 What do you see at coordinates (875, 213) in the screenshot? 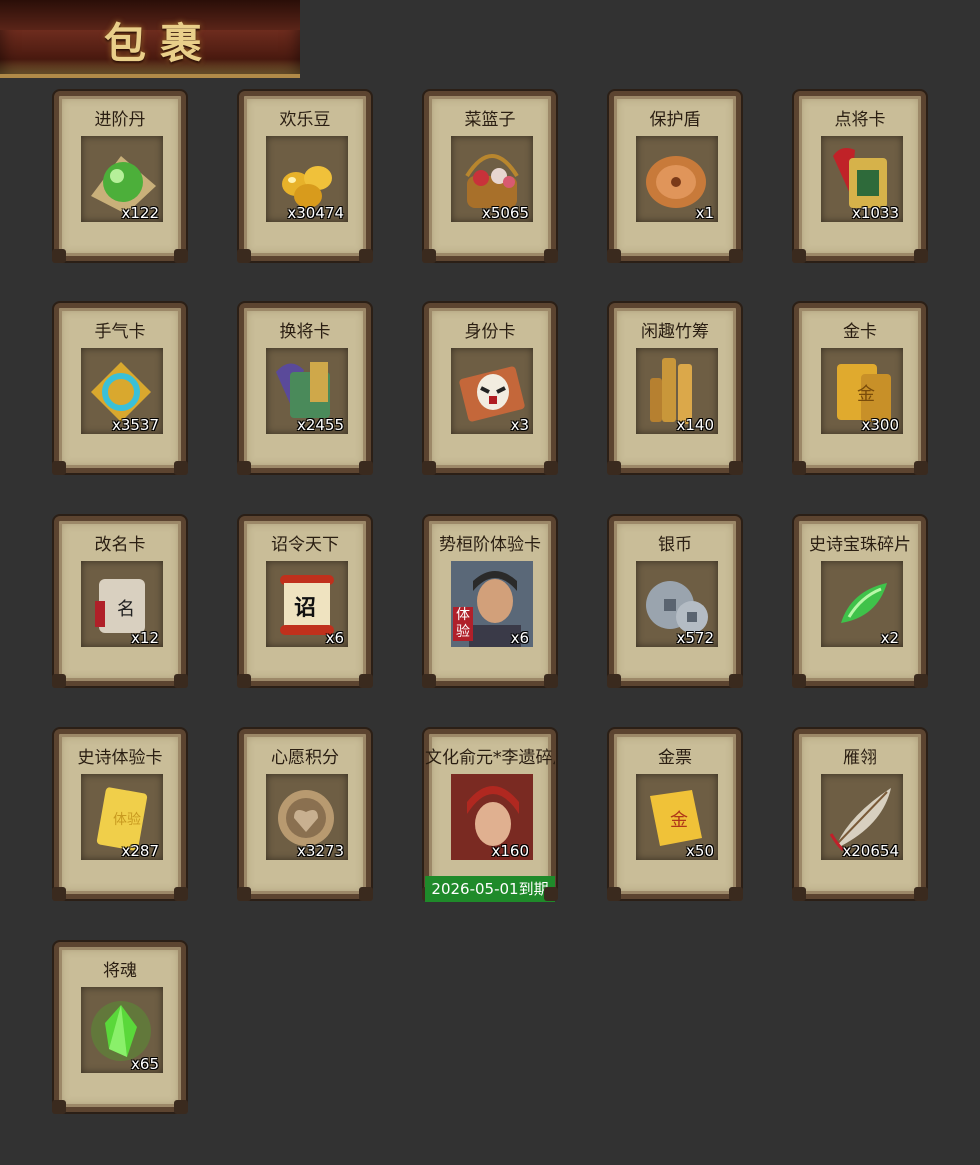
I see `item-count: x1033` at bounding box center [875, 213].